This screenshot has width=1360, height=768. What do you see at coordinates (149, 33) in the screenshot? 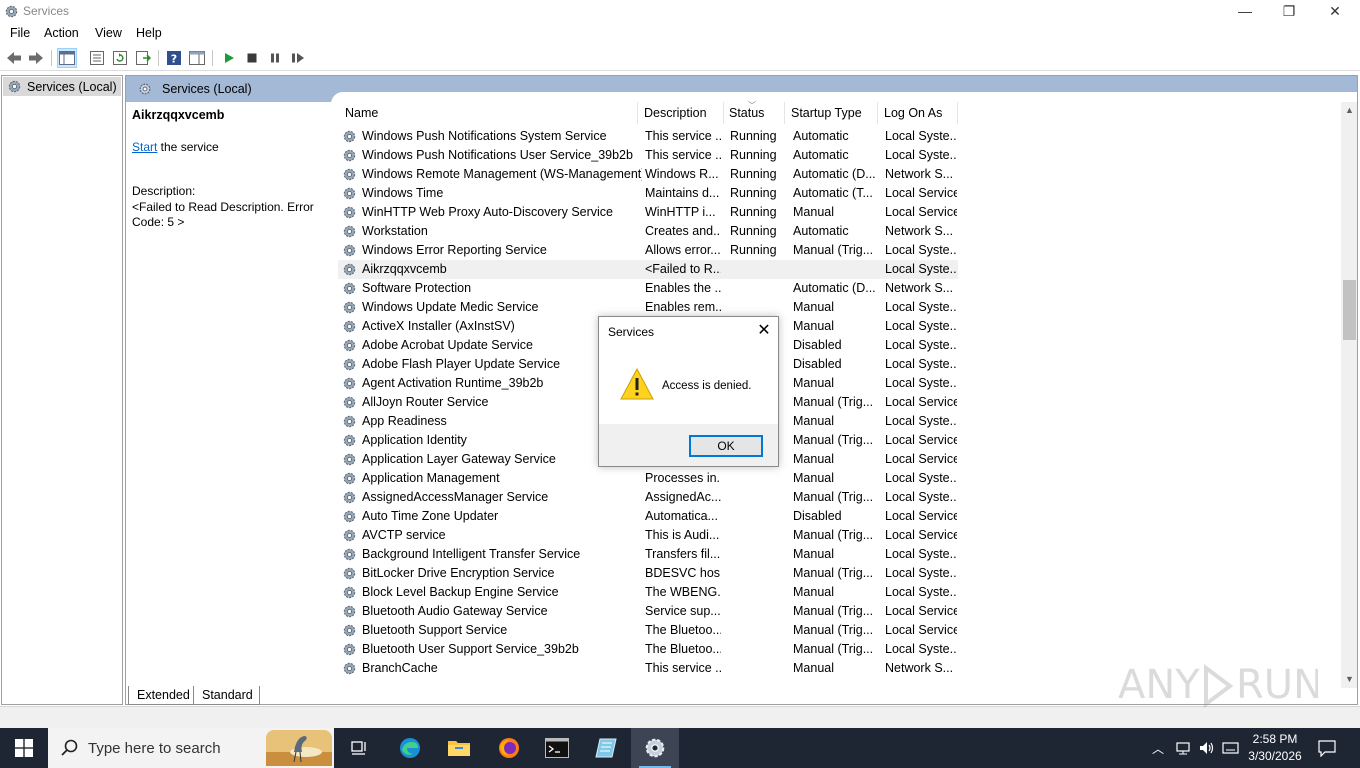
I see `menu-help: Help` at bounding box center [149, 33].